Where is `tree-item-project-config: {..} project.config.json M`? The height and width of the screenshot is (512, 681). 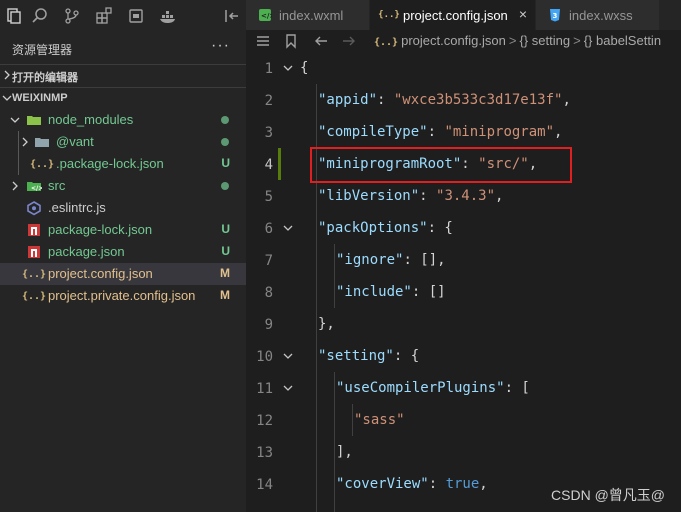
tree-item-project-config: {..} project.config.json M is located at coordinates (123, 274).